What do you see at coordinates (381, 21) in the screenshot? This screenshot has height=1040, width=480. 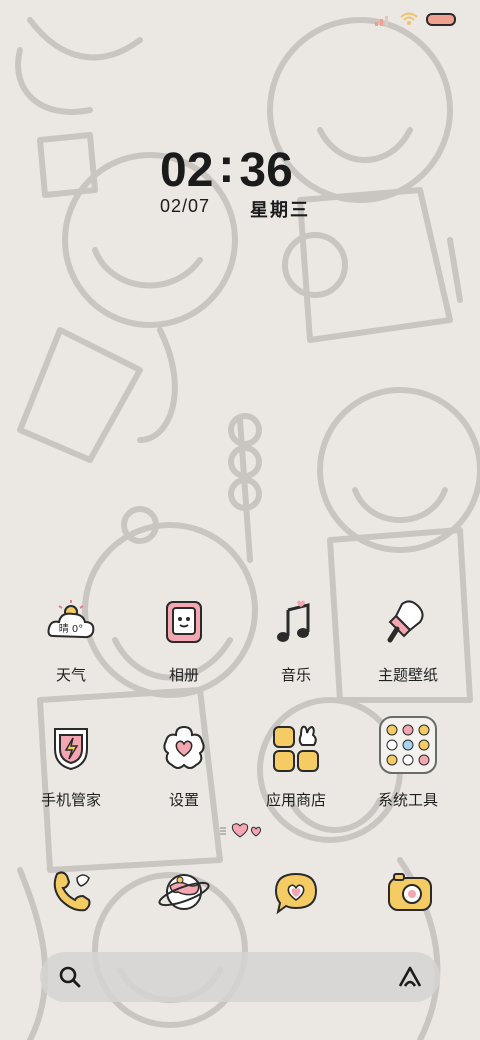 I see `signal-icon` at bounding box center [381, 21].